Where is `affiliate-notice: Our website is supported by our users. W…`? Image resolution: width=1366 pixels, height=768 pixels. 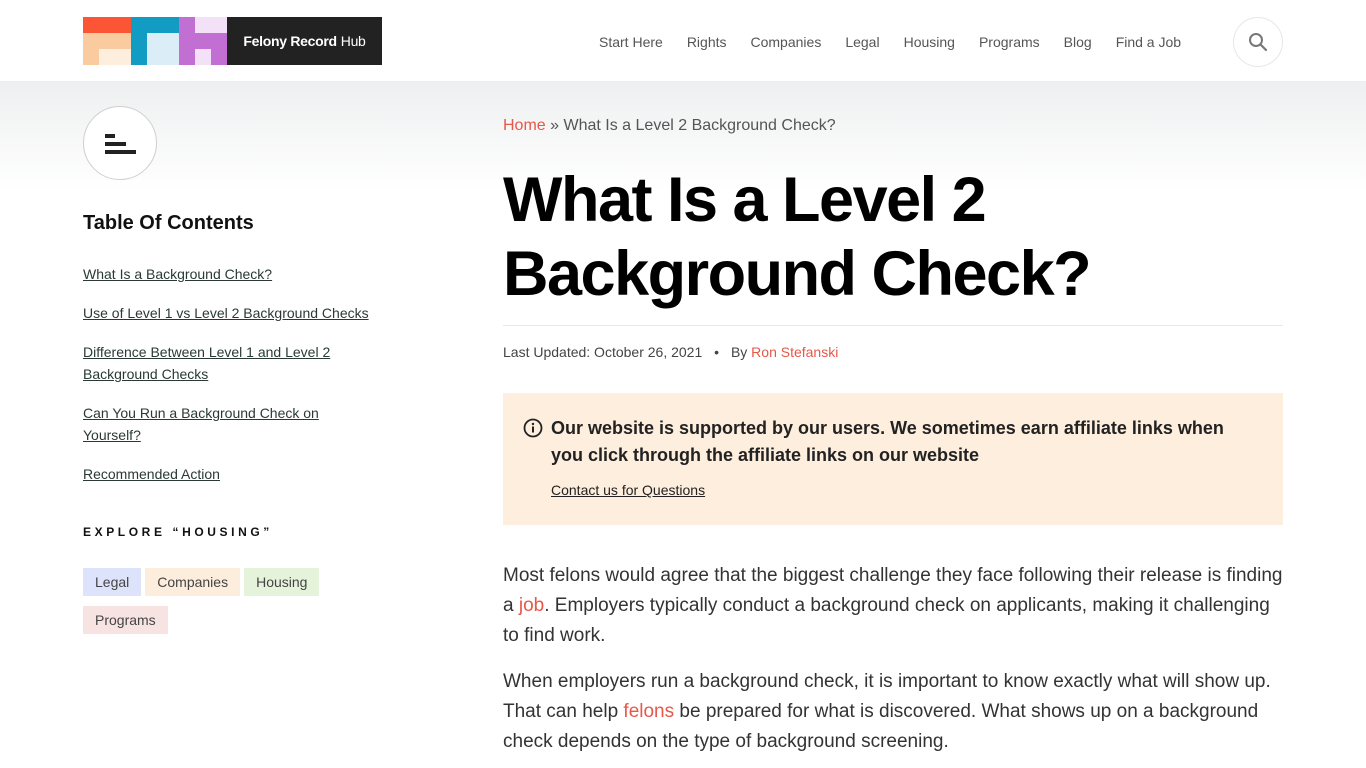
affiliate-notice: Our website is supported by our users. W… is located at coordinates (893, 459).